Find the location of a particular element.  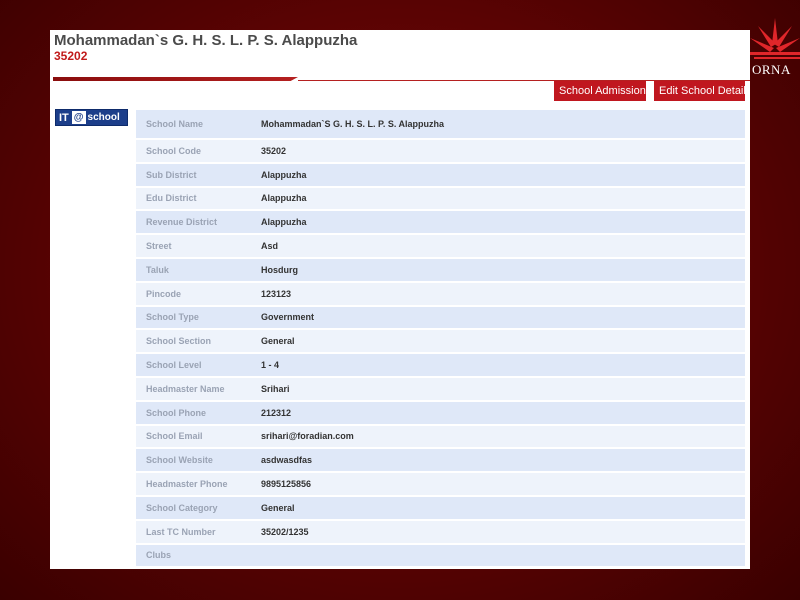

detail-row-school-category: School Category General is located at coordinates (440, 507).